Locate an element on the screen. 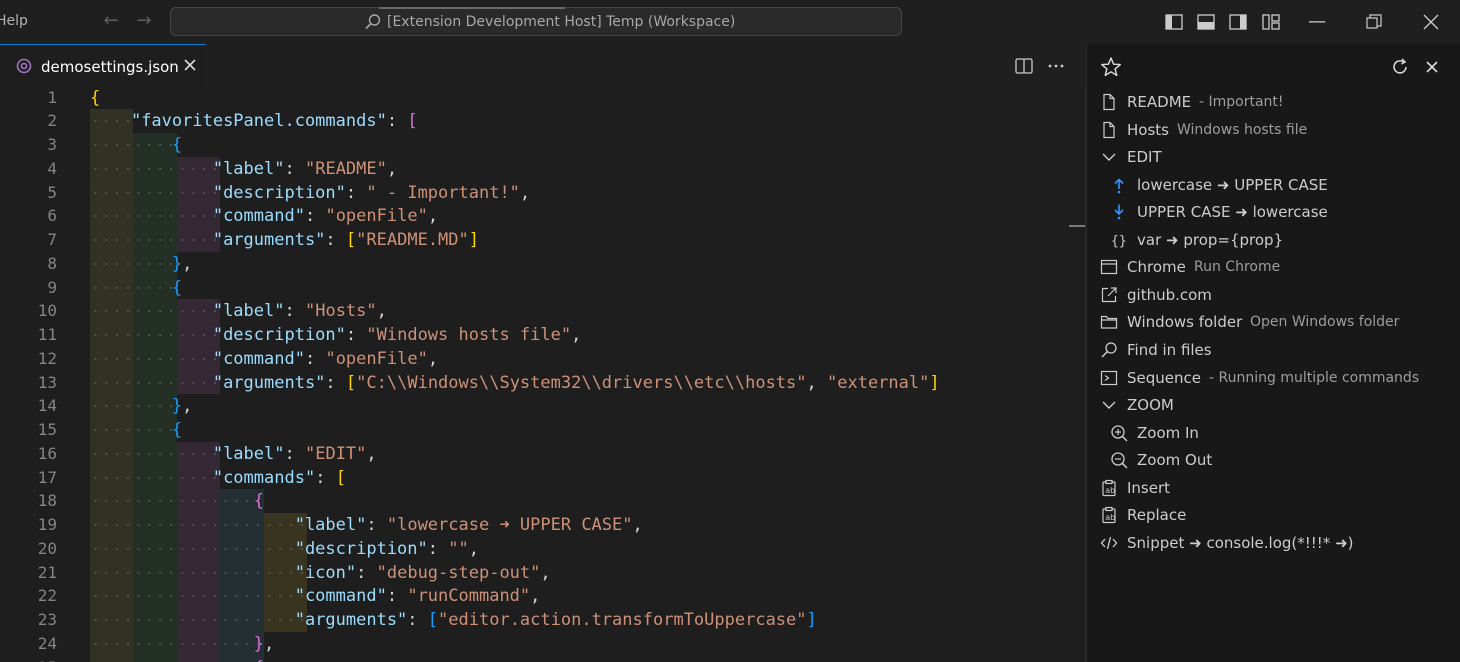  svg-text: ab is located at coordinates (1110, 490).